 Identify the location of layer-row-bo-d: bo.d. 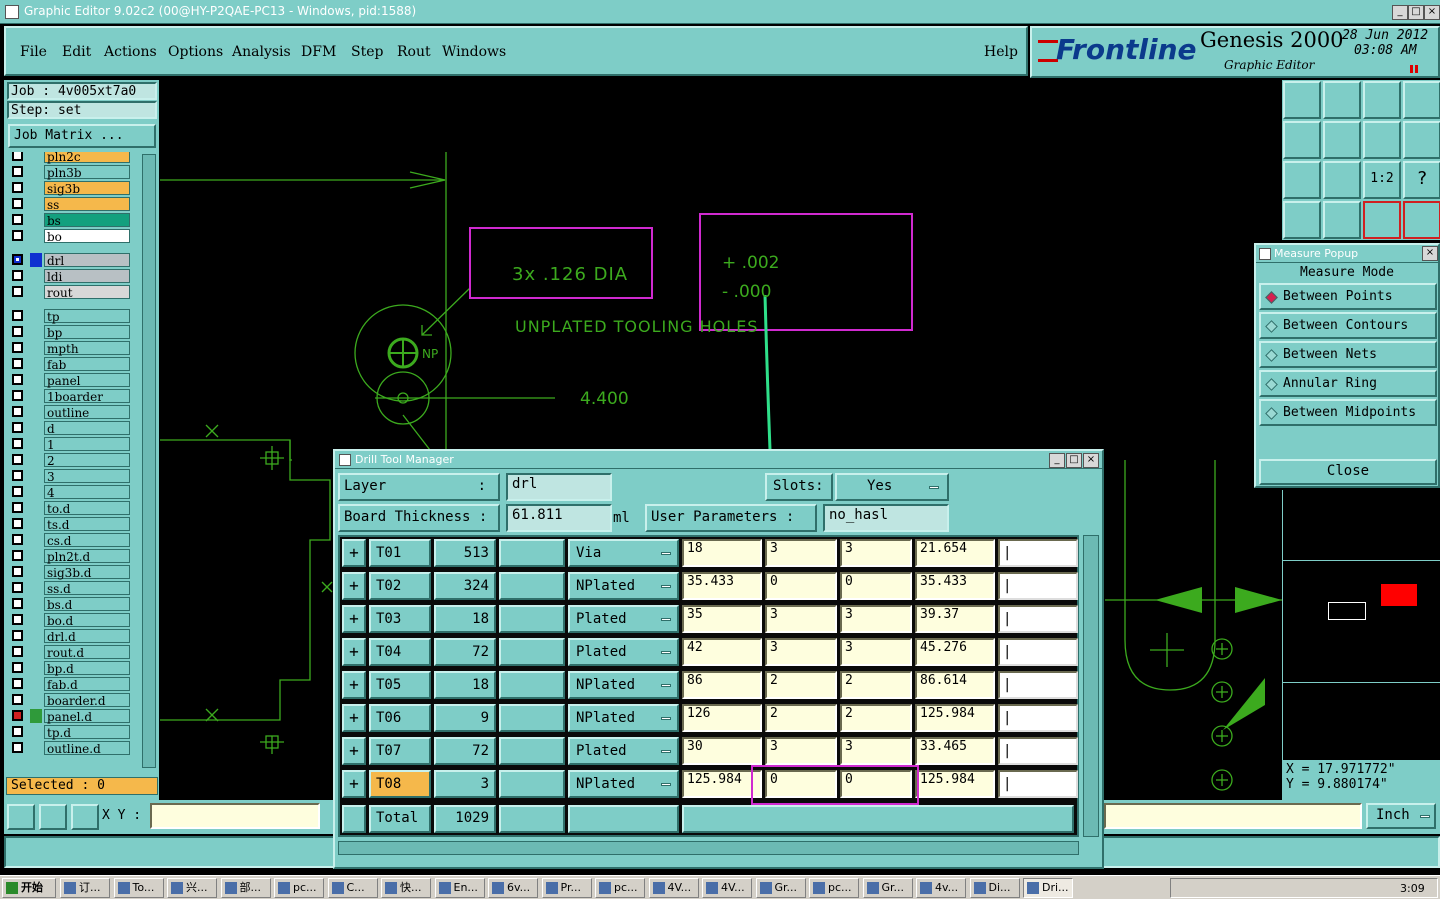
(71, 620).